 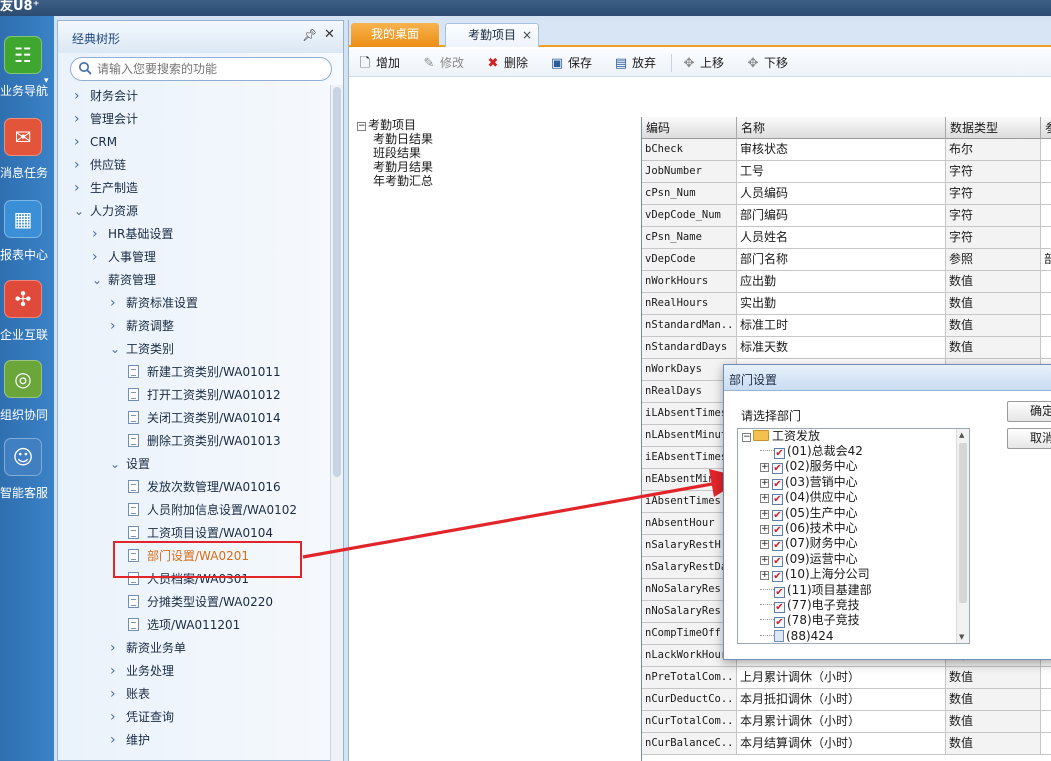 What do you see at coordinates (403, 181) in the screenshot?
I see `item-tree-node: 年考勤汇总` at bounding box center [403, 181].